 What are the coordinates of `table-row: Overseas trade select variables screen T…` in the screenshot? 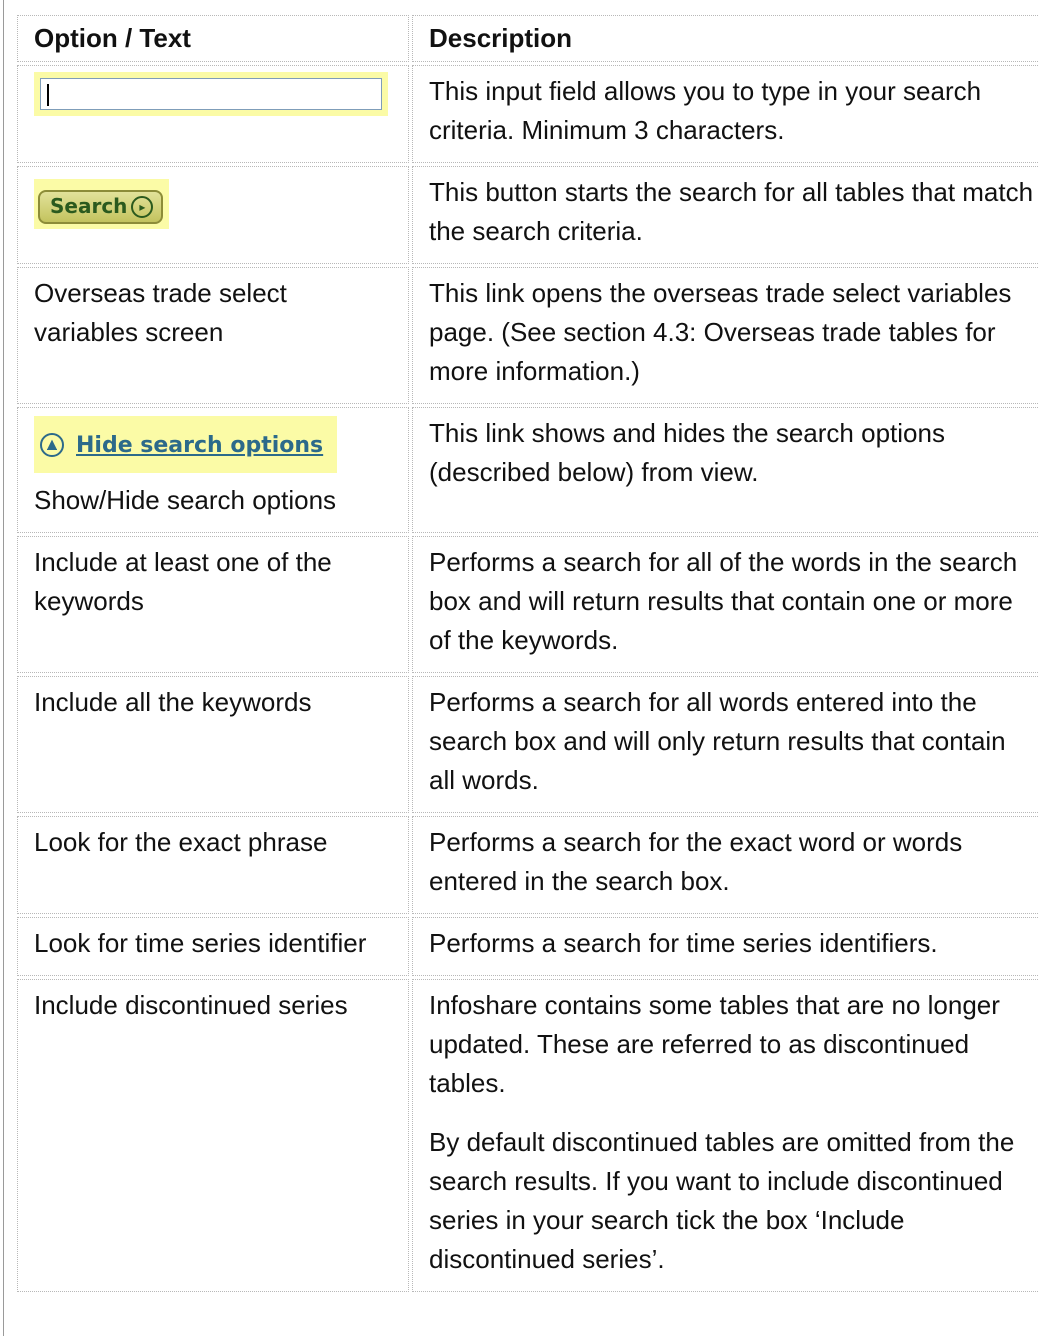 It's located at (528, 335).